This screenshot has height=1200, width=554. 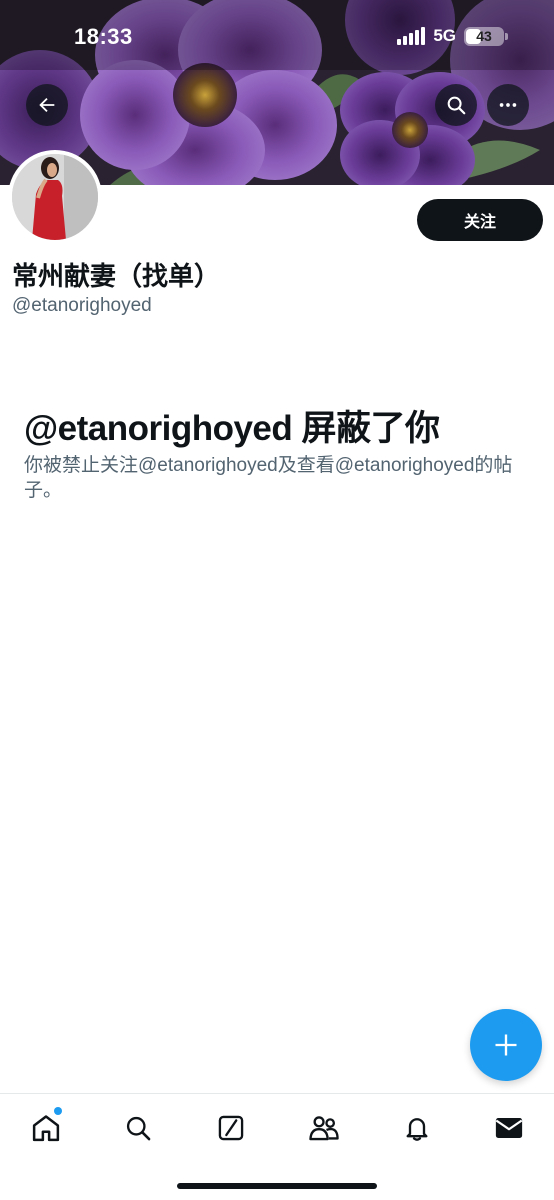 I want to click on follow-button: 关注, so click(x=480, y=220).